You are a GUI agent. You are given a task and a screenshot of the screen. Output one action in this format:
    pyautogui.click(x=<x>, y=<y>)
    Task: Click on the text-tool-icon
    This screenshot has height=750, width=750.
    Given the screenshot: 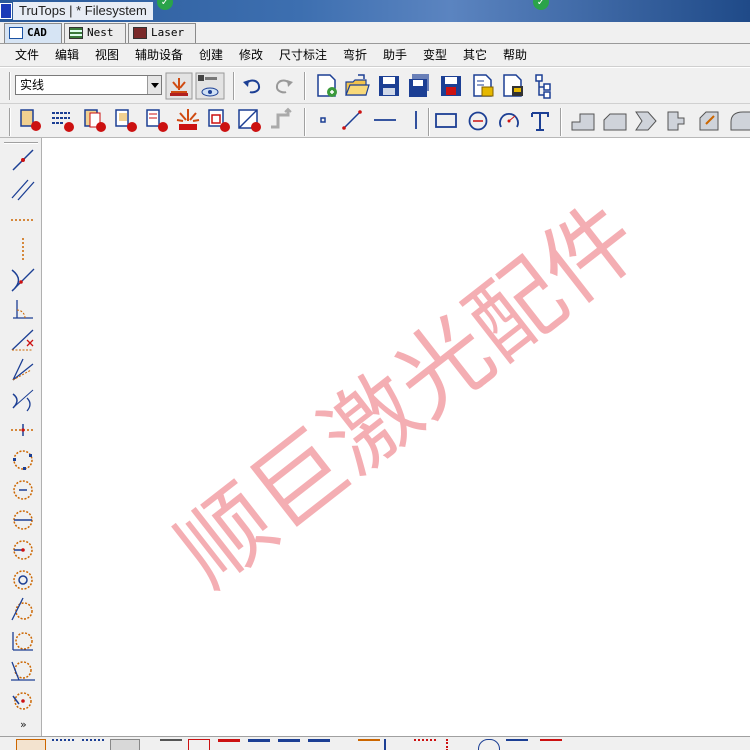 What is the action you would take?
    pyautogui.click(x=540, y=121)
    